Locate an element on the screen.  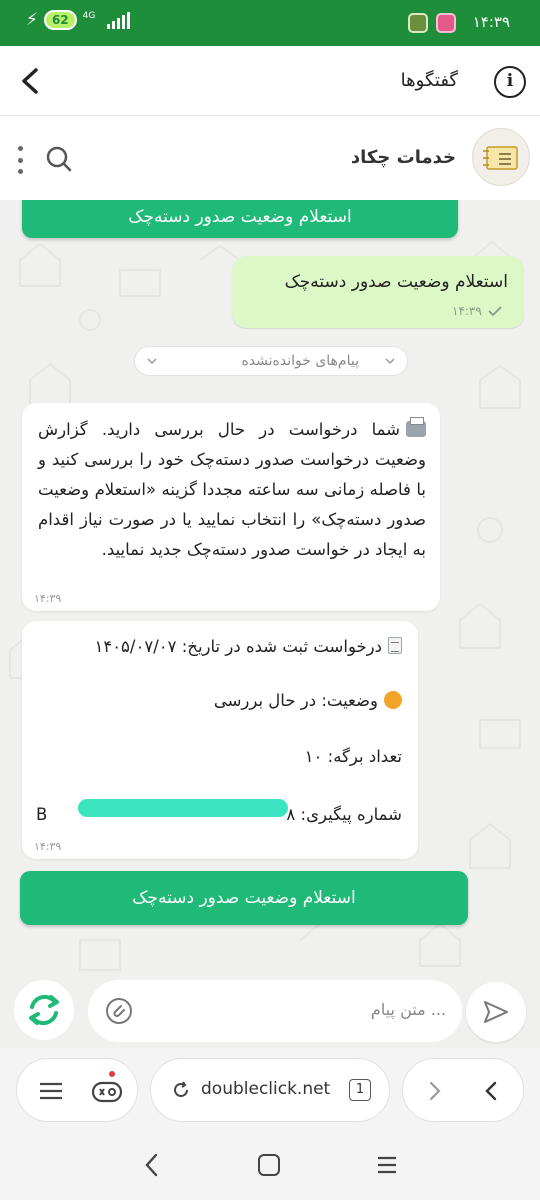
network-type: 4G is located at coordinates (89, 16).